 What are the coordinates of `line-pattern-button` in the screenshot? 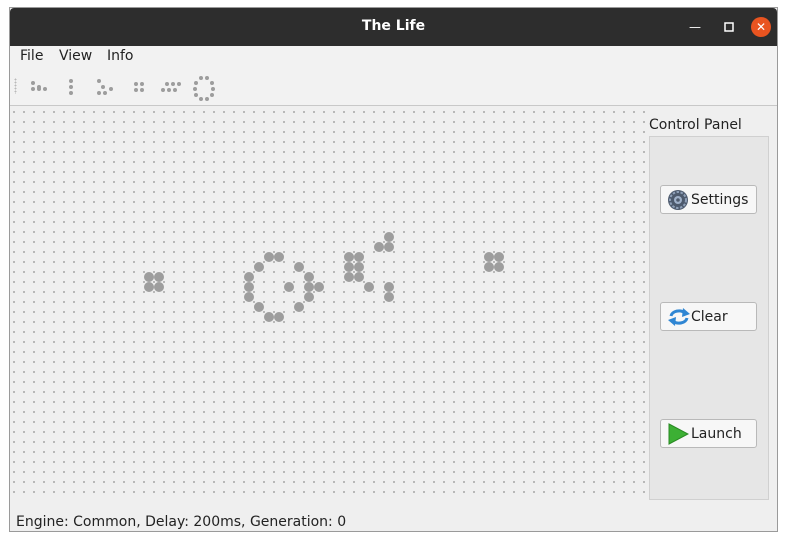 It's located at (171, 87).